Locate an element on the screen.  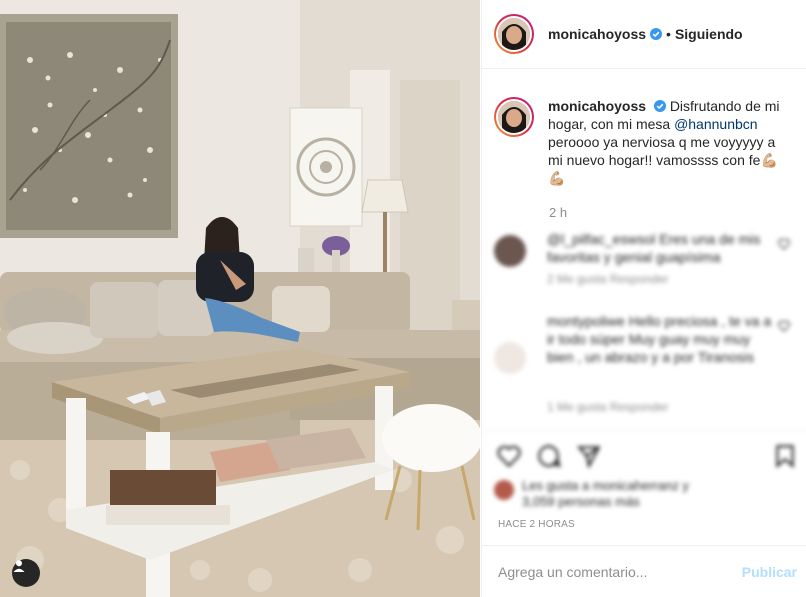
comment-meta: 1 Me gusta Responder is located at coordinates (607, 407).